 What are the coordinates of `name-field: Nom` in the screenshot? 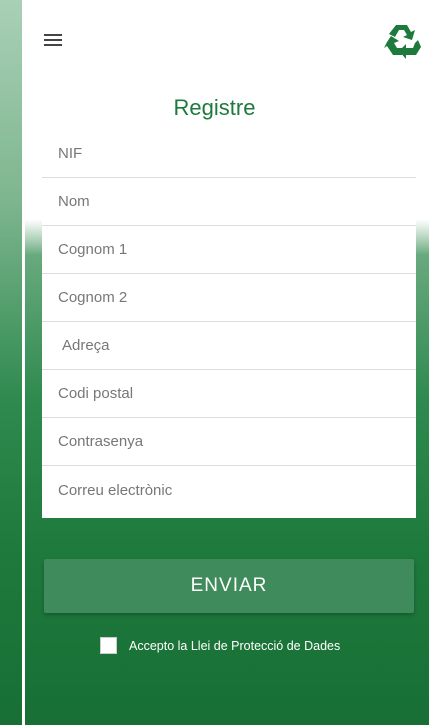 It's located at (229, 202).